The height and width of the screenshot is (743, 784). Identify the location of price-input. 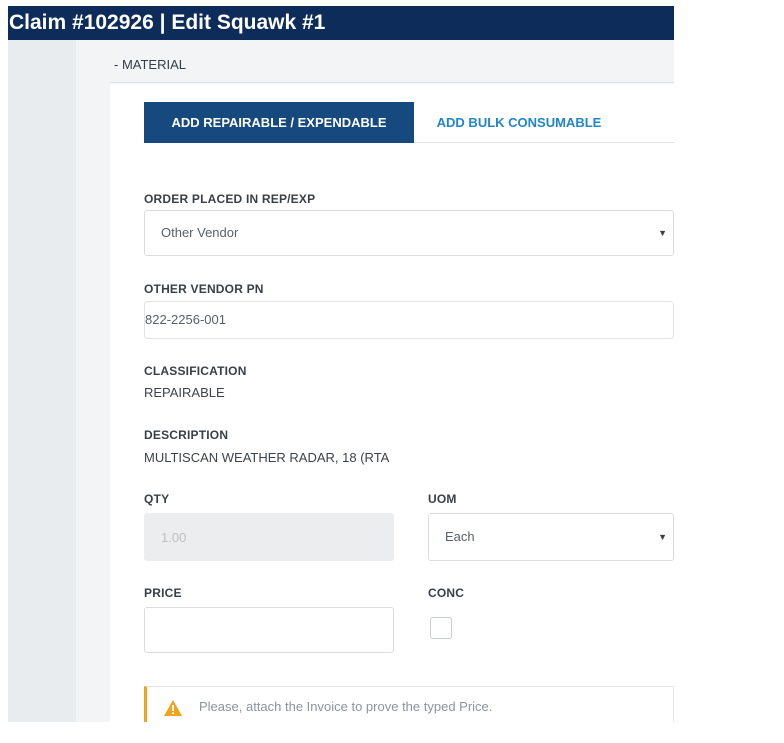
(269, 630).